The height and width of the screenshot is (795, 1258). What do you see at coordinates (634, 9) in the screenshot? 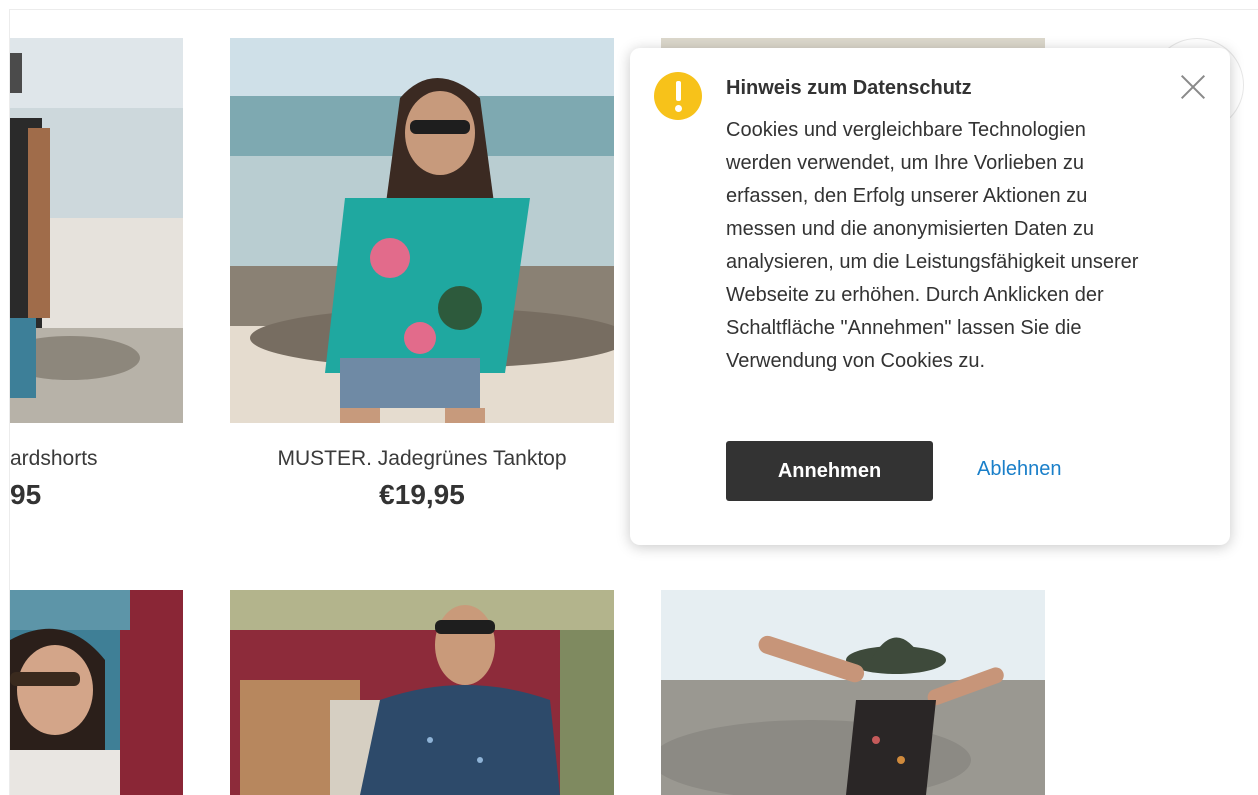
I see `top-border` at bounding box center [634, 9].